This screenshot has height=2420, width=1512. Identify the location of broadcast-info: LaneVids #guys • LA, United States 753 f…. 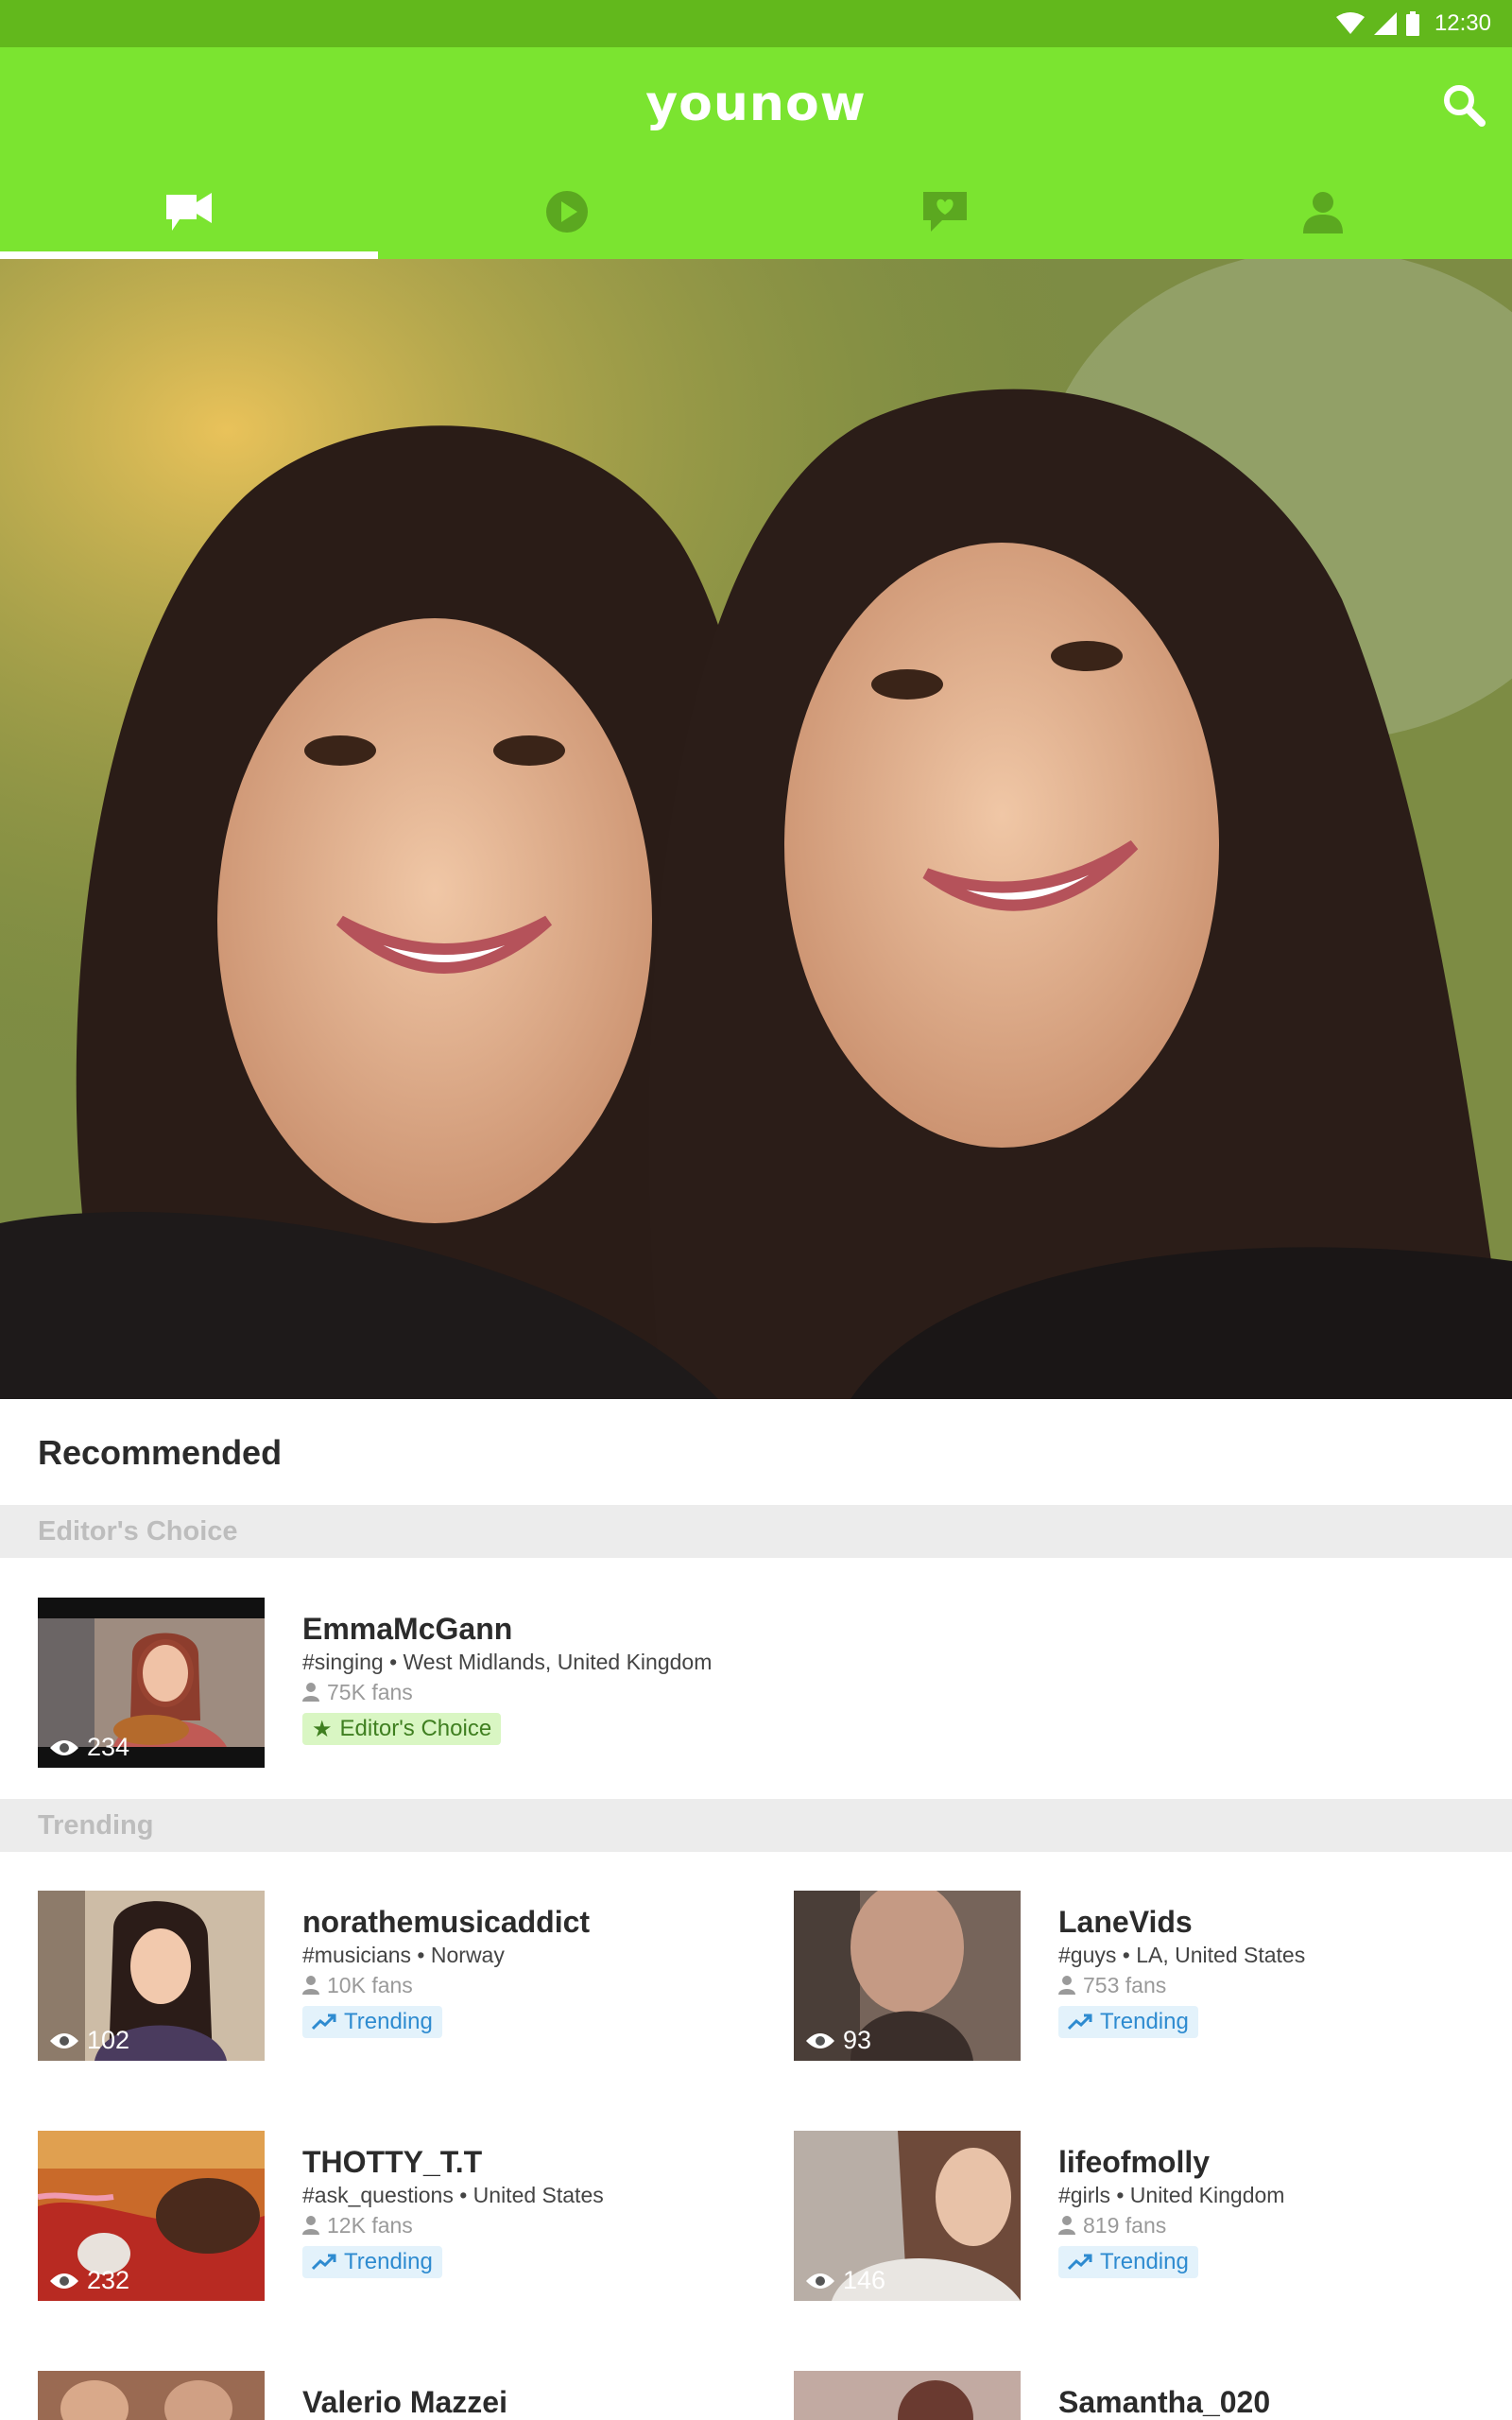
(1285, 1971).